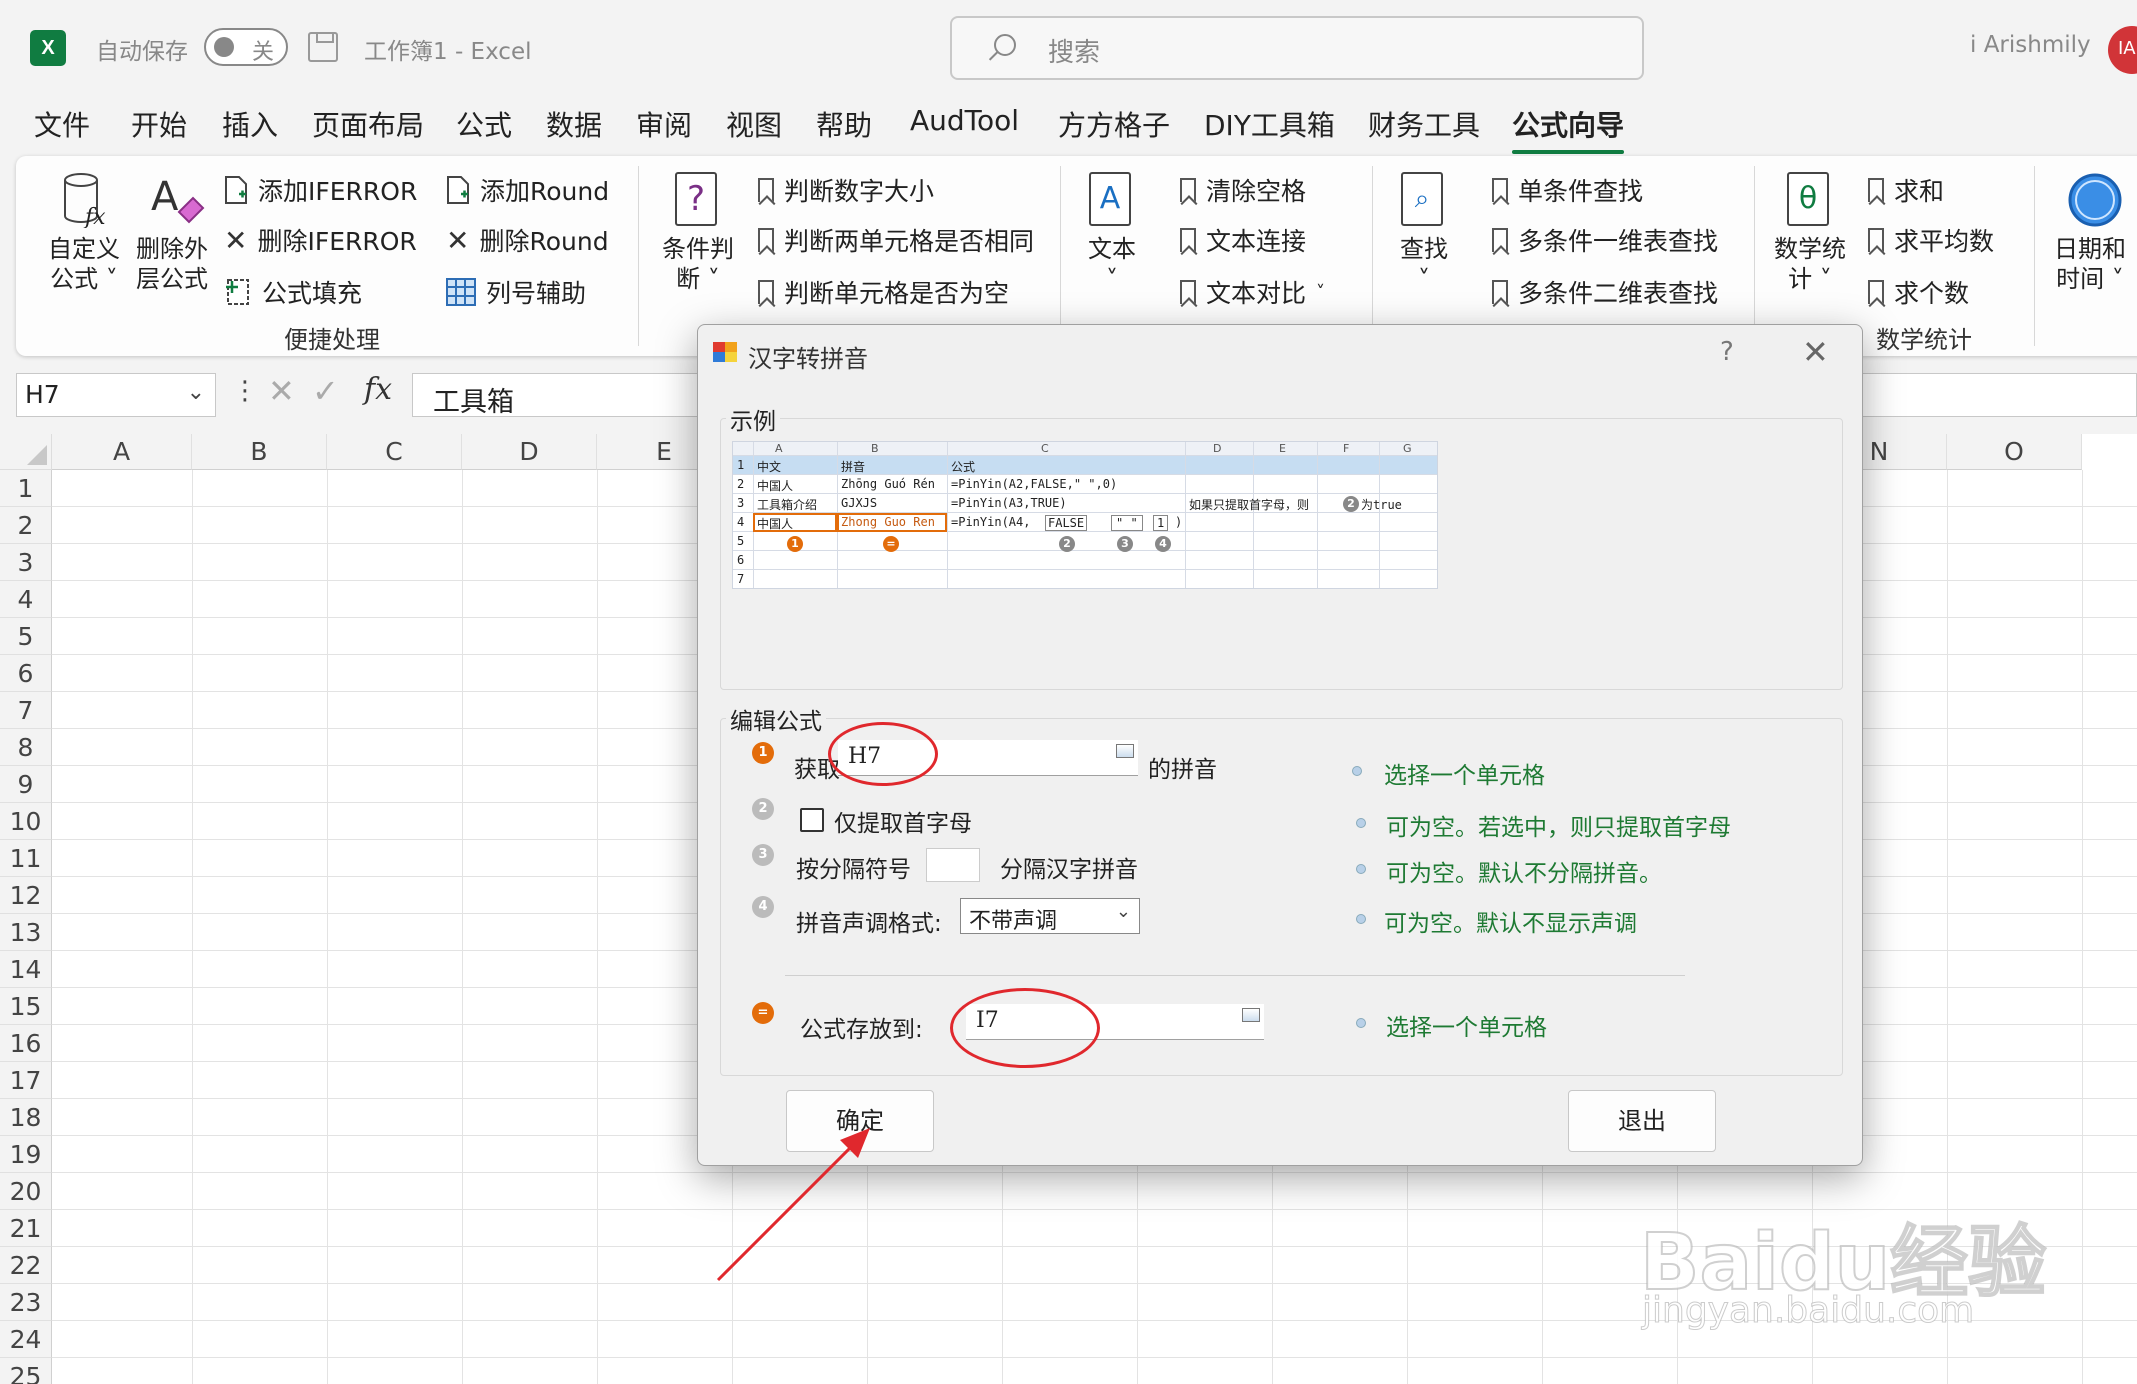  I want to click on add-round-button: 添加Round, so click(527, 190).